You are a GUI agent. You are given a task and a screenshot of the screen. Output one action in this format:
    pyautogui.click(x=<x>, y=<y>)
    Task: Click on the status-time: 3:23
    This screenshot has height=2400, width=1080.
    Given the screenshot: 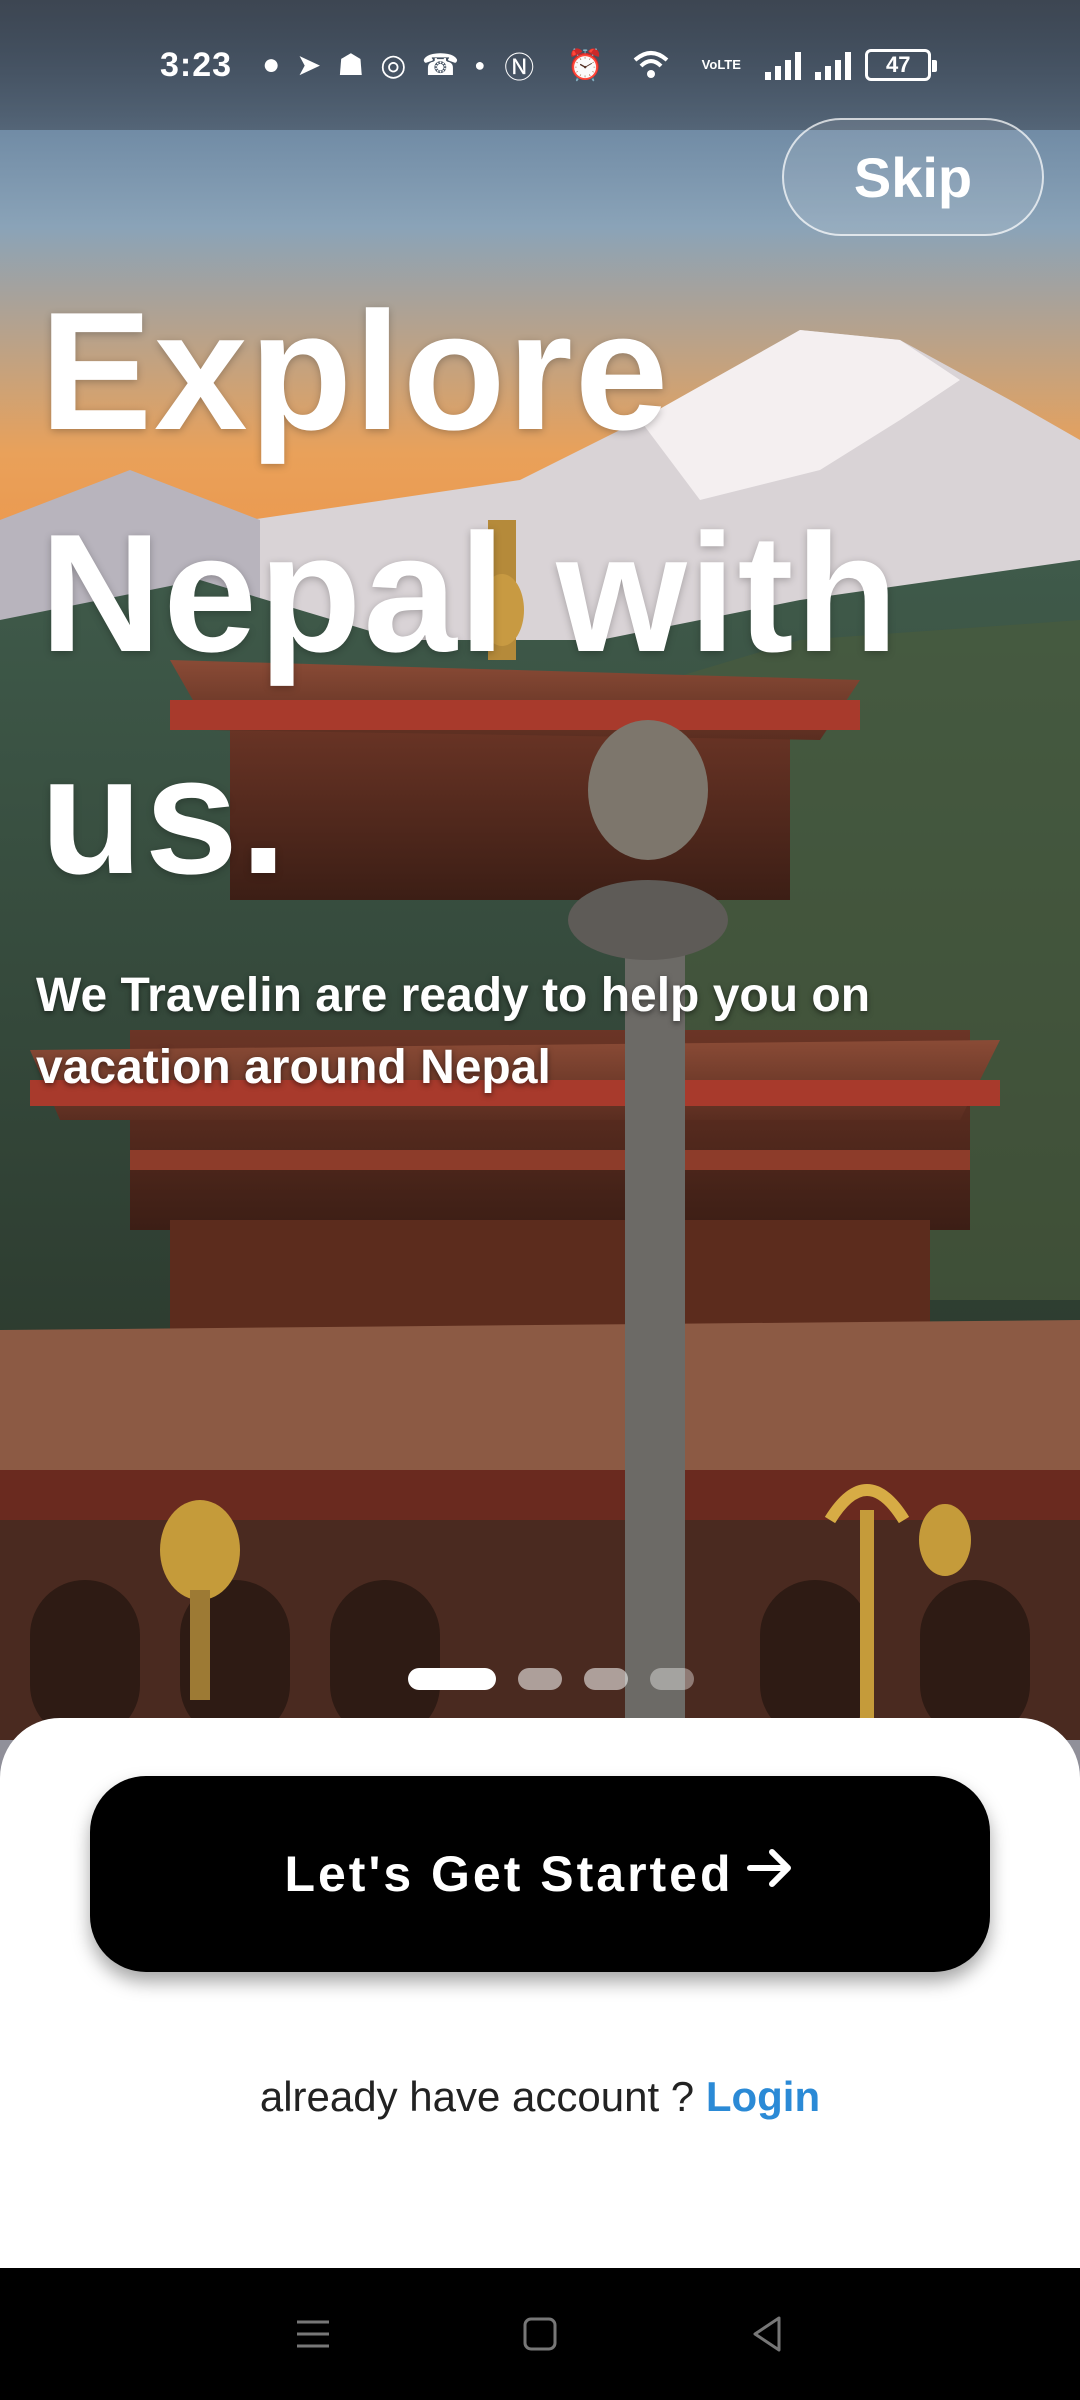 What is the action you would take?
    pyautogui.click(x=196, y=64)
    